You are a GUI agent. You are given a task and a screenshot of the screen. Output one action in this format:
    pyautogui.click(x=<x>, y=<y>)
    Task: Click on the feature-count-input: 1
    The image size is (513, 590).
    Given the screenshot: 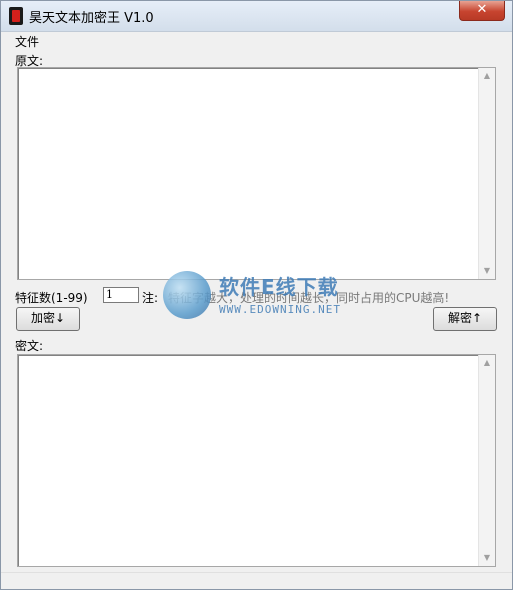 What is the action you would take?
    pyautogui.click(x=121, y=295)
    